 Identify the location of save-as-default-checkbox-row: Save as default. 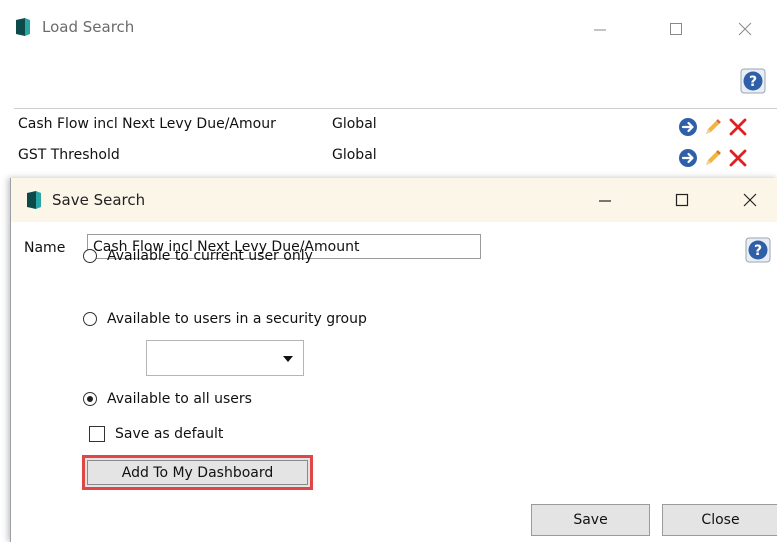
(156, 434).